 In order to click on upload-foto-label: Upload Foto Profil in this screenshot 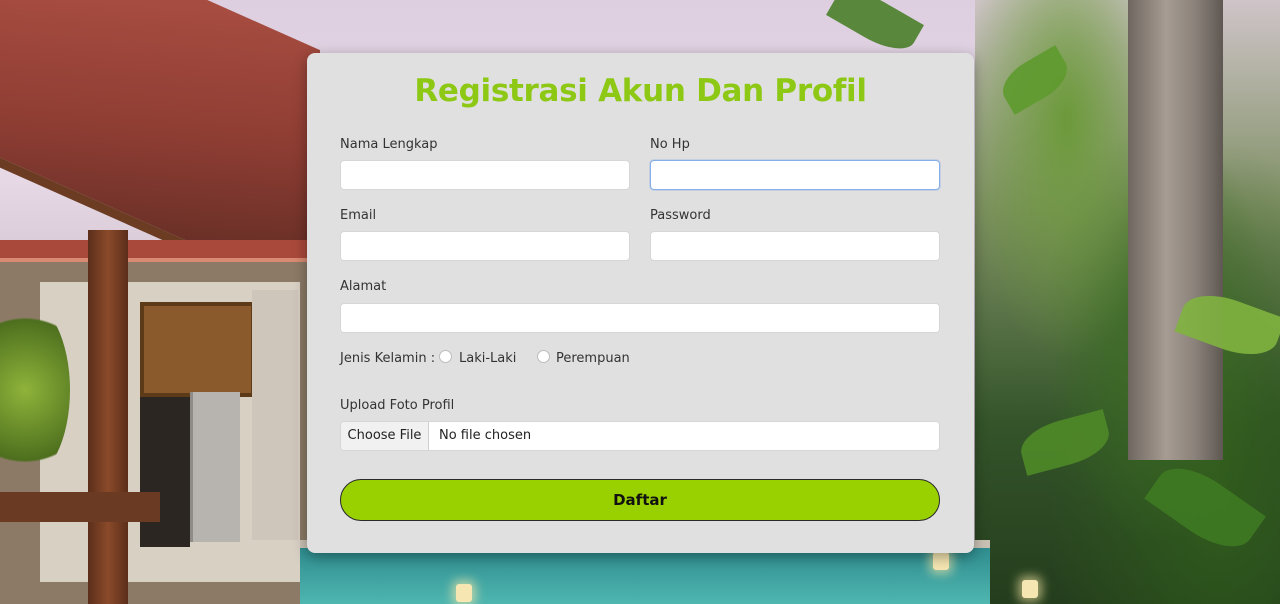, I will do `click(397, 405)`.